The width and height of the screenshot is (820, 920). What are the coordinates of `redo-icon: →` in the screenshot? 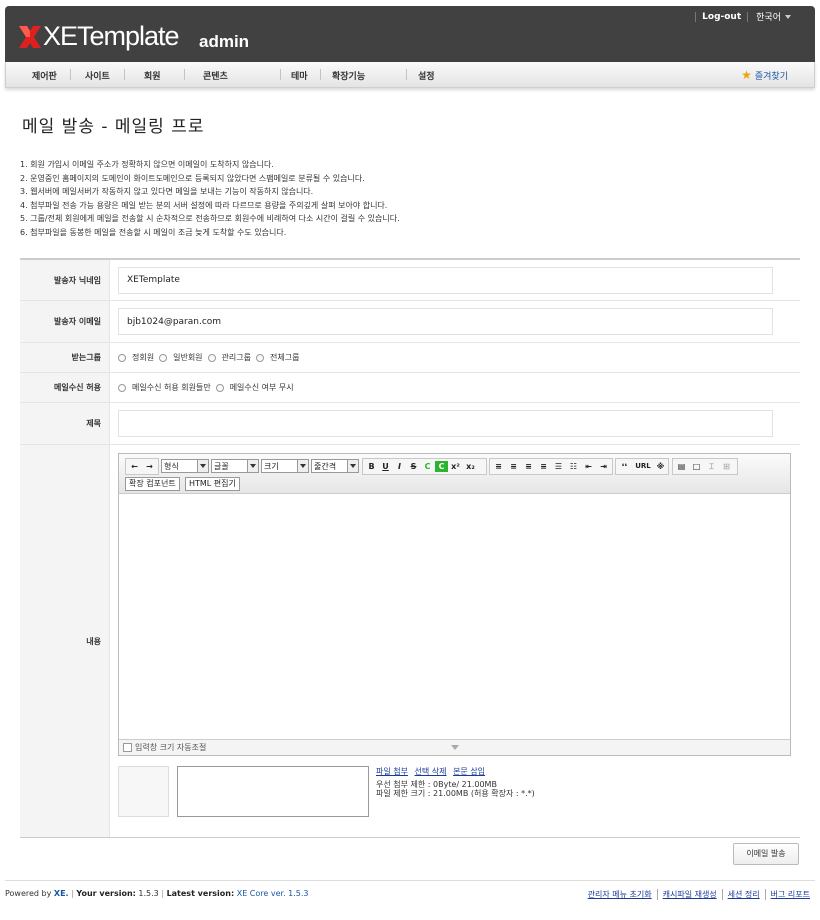 It's located at (149, 466).